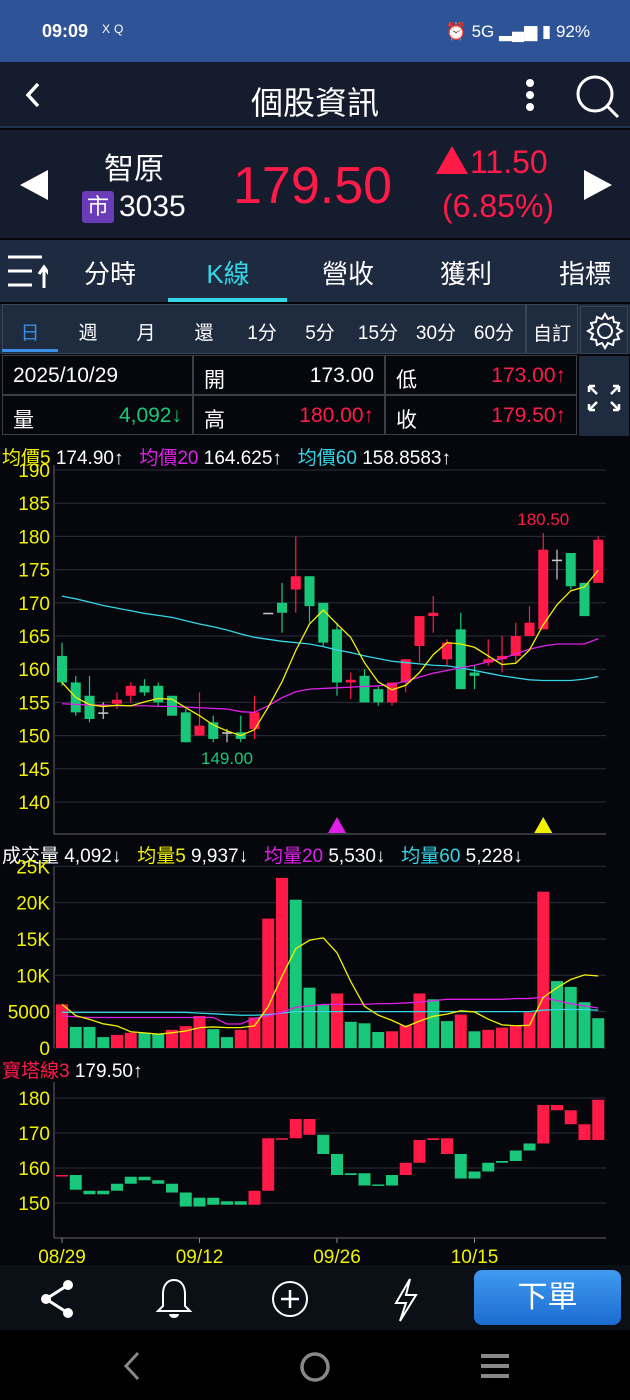 The image size is (630, 1400). What do you see at coordinates (475, 1256) in the screenshot?
I see `x-tick-label: 10/15` at bounding box center [475, 1256].